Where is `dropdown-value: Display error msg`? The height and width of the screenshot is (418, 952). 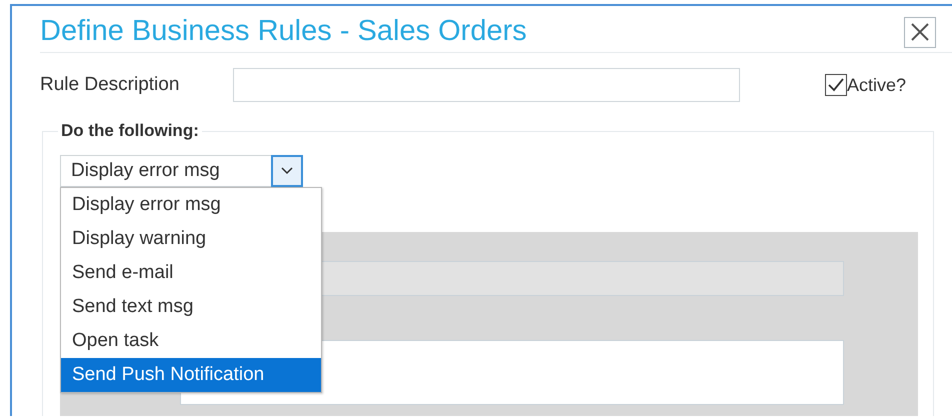
dropdown-value: Display error msg is located at coordinates (145, 171).